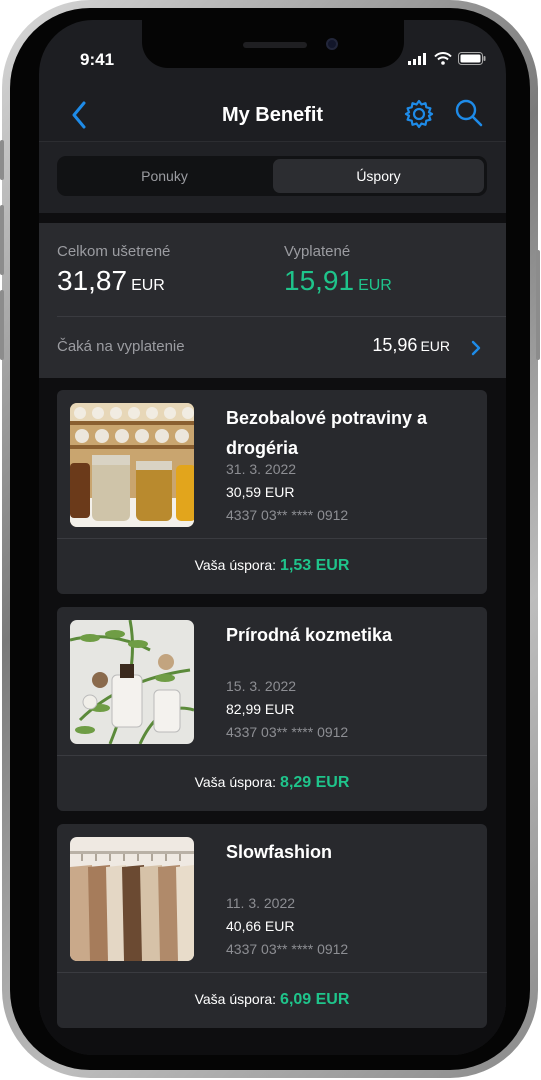  I want to click on card-date: 11. 3. 2022, so click(261, 903).